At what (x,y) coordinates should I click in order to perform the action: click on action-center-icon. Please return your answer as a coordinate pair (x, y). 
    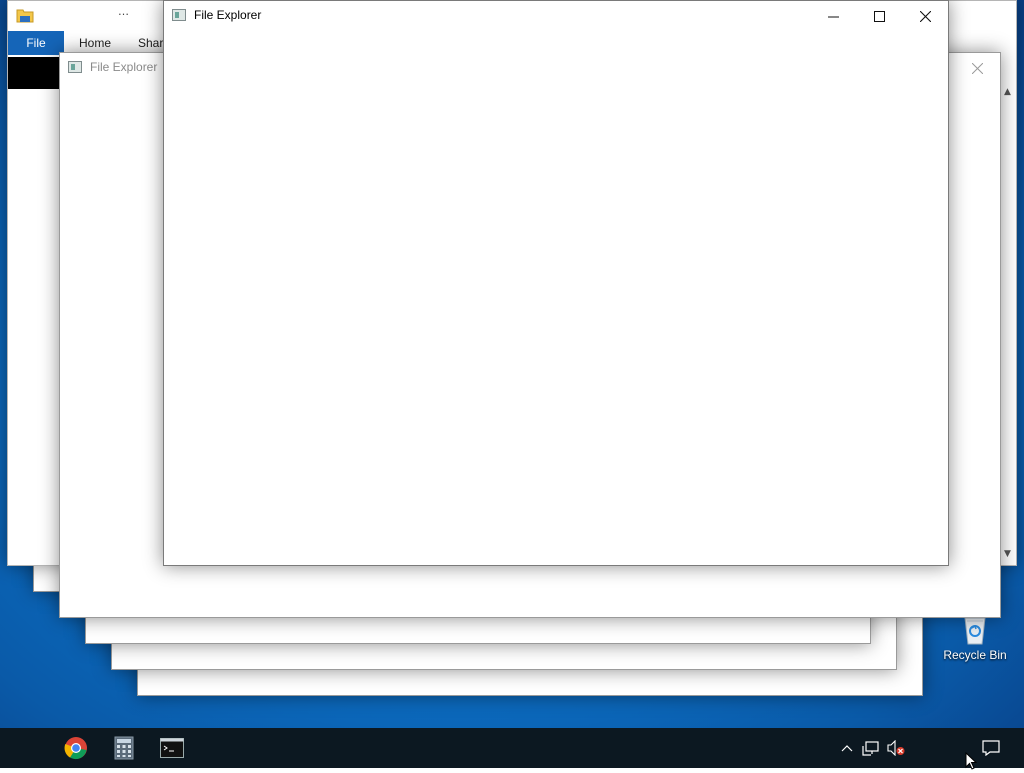
    Looking at the image, I should click on (991, 748).